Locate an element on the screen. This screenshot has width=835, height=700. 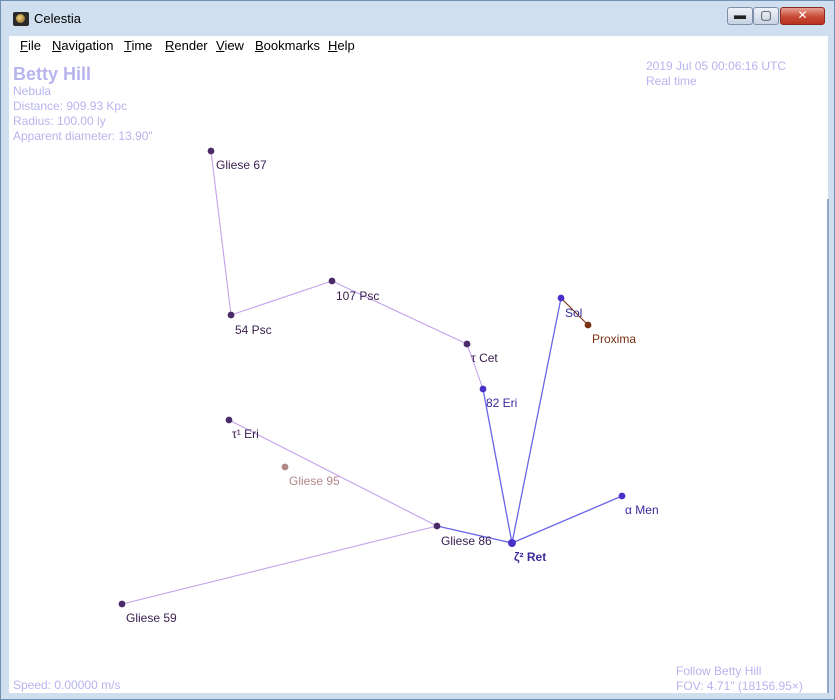
sim-datetime: 2019 Jul 05 00:06:16 UTC is located at coordinates (716, 66).